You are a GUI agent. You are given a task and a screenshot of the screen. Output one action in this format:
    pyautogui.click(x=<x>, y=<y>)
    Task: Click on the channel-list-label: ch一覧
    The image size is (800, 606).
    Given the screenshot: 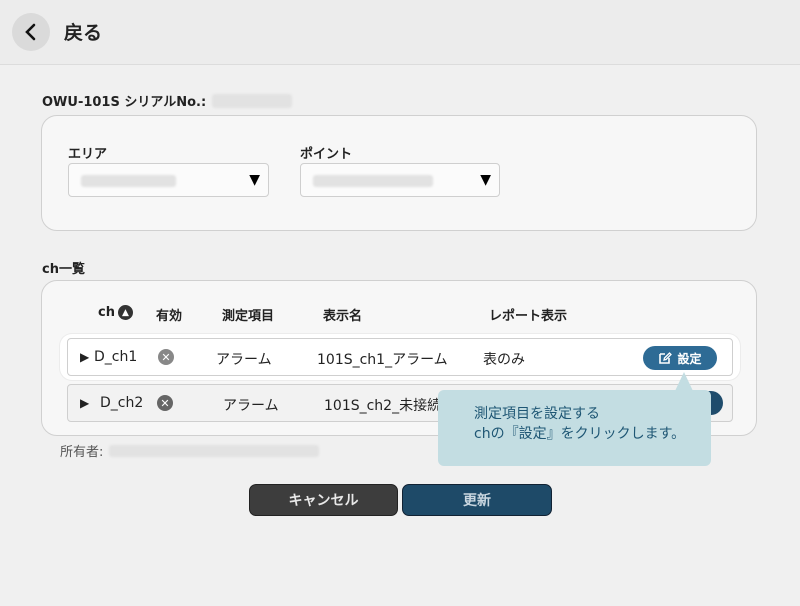 What is the action you would take?
    pyautogui.click(x=63, y=269)
    